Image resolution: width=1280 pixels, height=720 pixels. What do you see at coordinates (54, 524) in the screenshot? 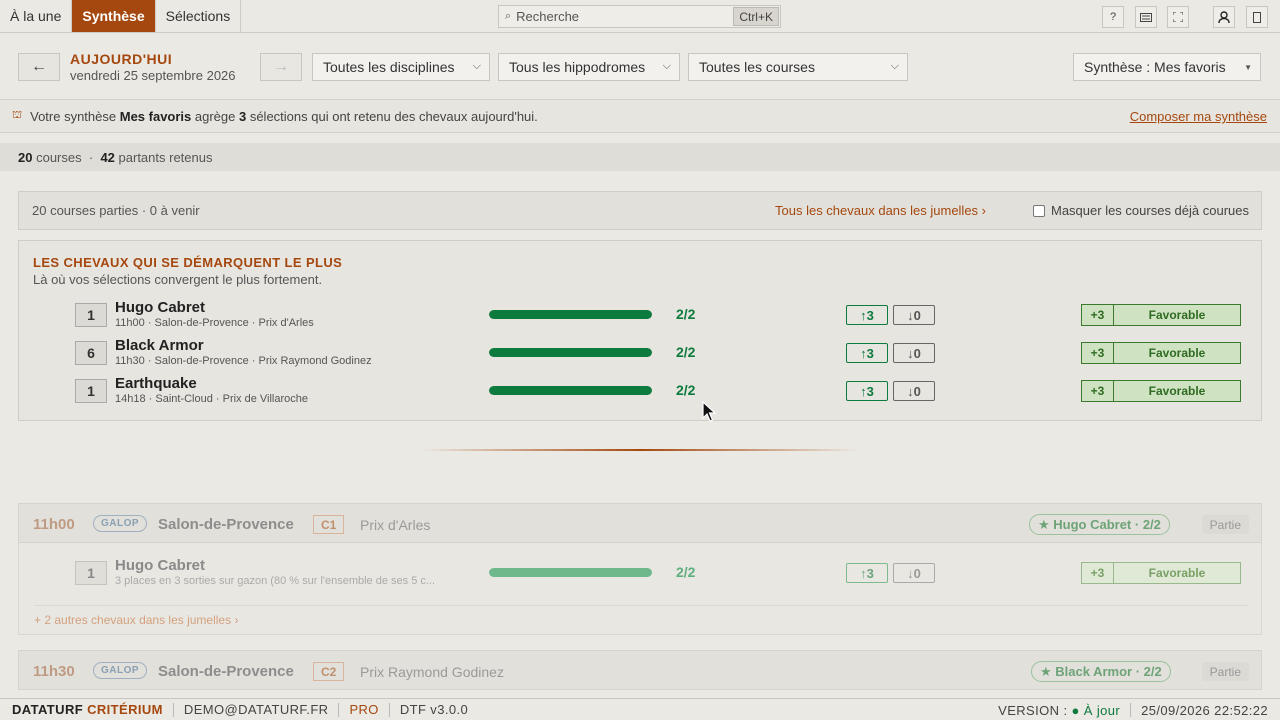
I see `race-time: 11h00` at bounding box center [54, 524].